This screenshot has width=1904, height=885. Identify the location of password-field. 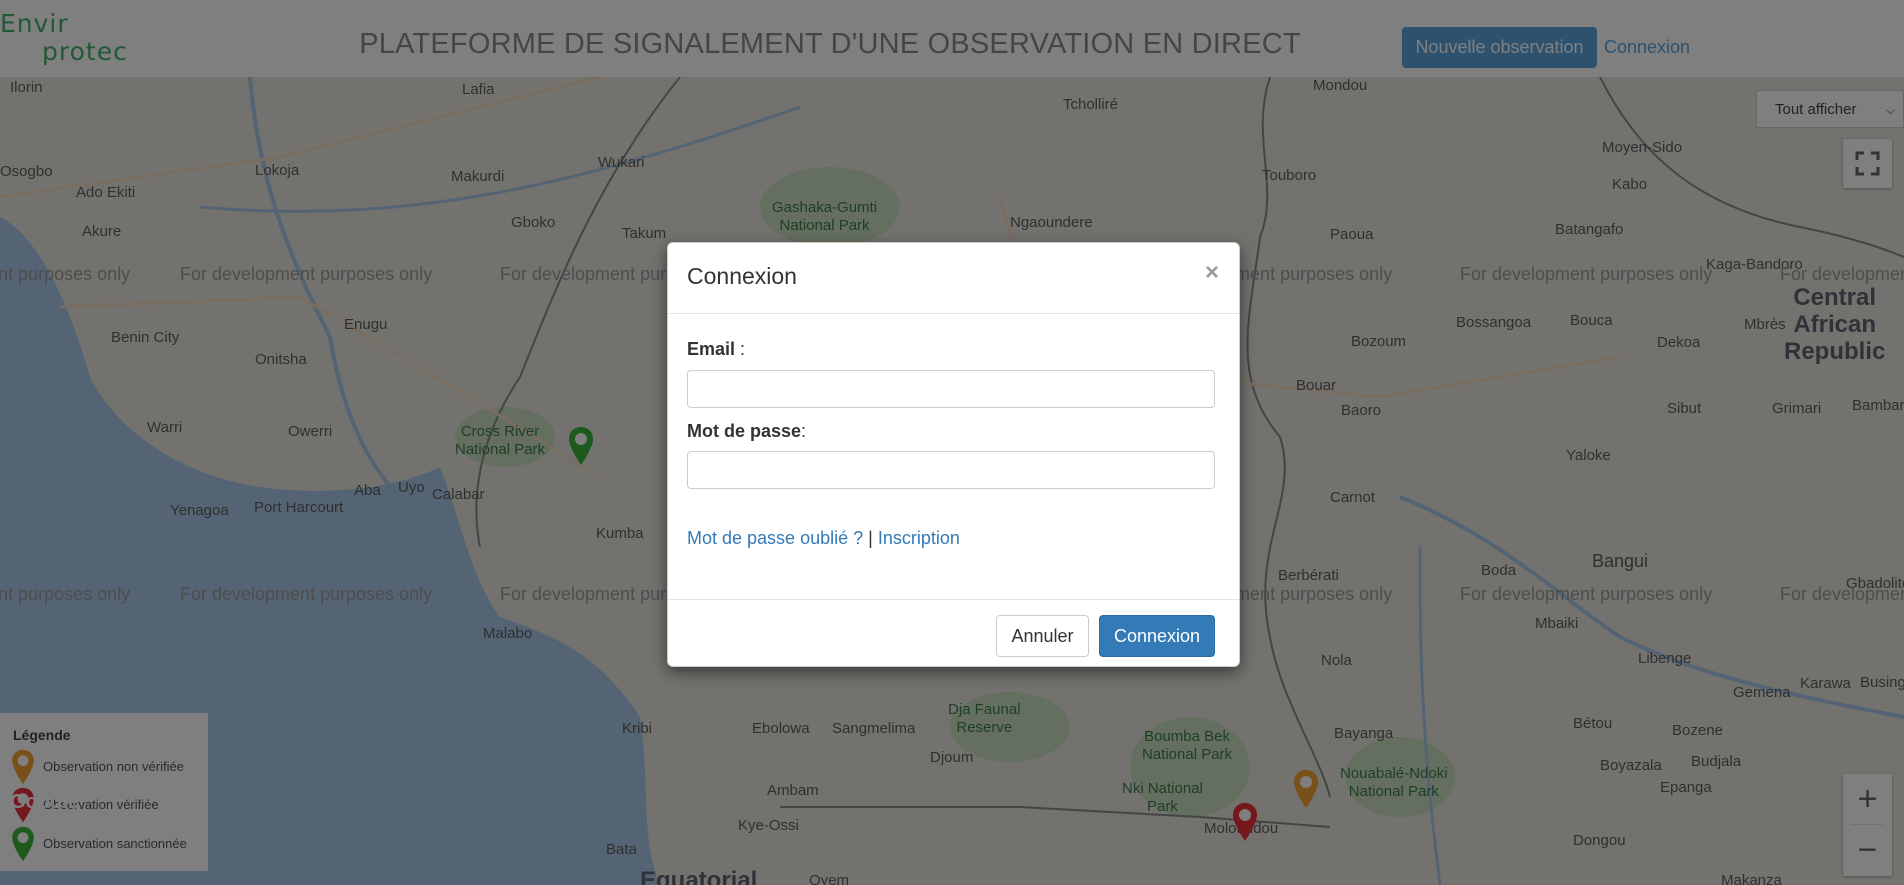
(951, 470).